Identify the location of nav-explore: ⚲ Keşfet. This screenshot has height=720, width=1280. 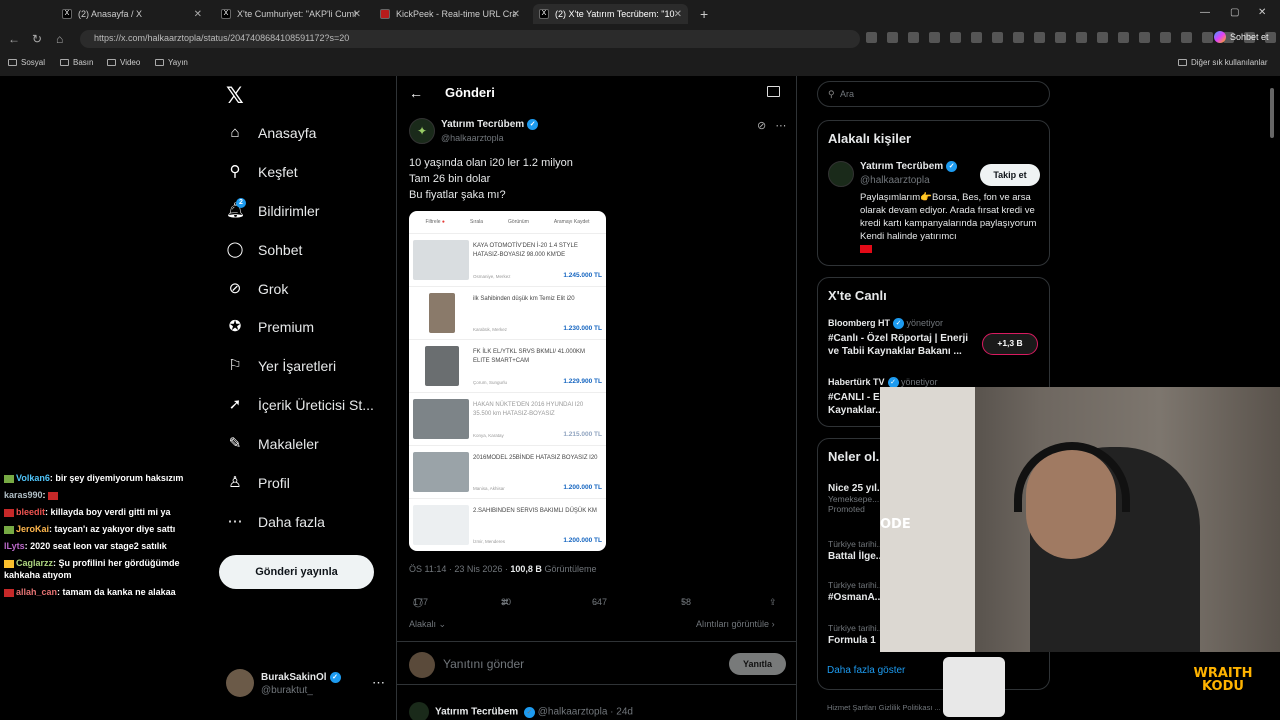
(311, 172).